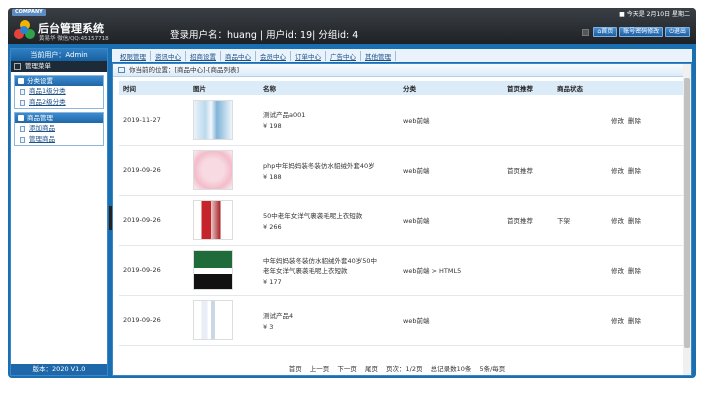  What do you see at coordinates (40, 81) in the screenshot?
I see `group-title: 分类设置` at bounding box center [40, 81].